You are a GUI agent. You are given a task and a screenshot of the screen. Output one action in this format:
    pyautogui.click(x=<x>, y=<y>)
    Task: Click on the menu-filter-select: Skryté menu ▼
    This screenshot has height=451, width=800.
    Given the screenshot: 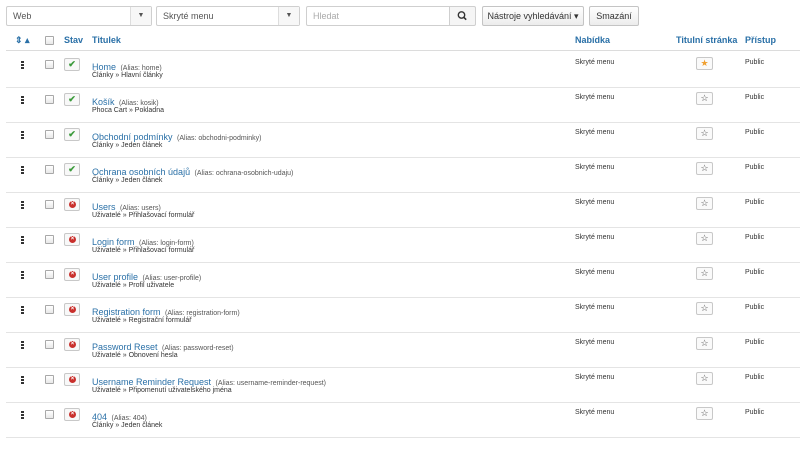 What is the action you would take?
    pyautogui.click(x=228, y=16)
    